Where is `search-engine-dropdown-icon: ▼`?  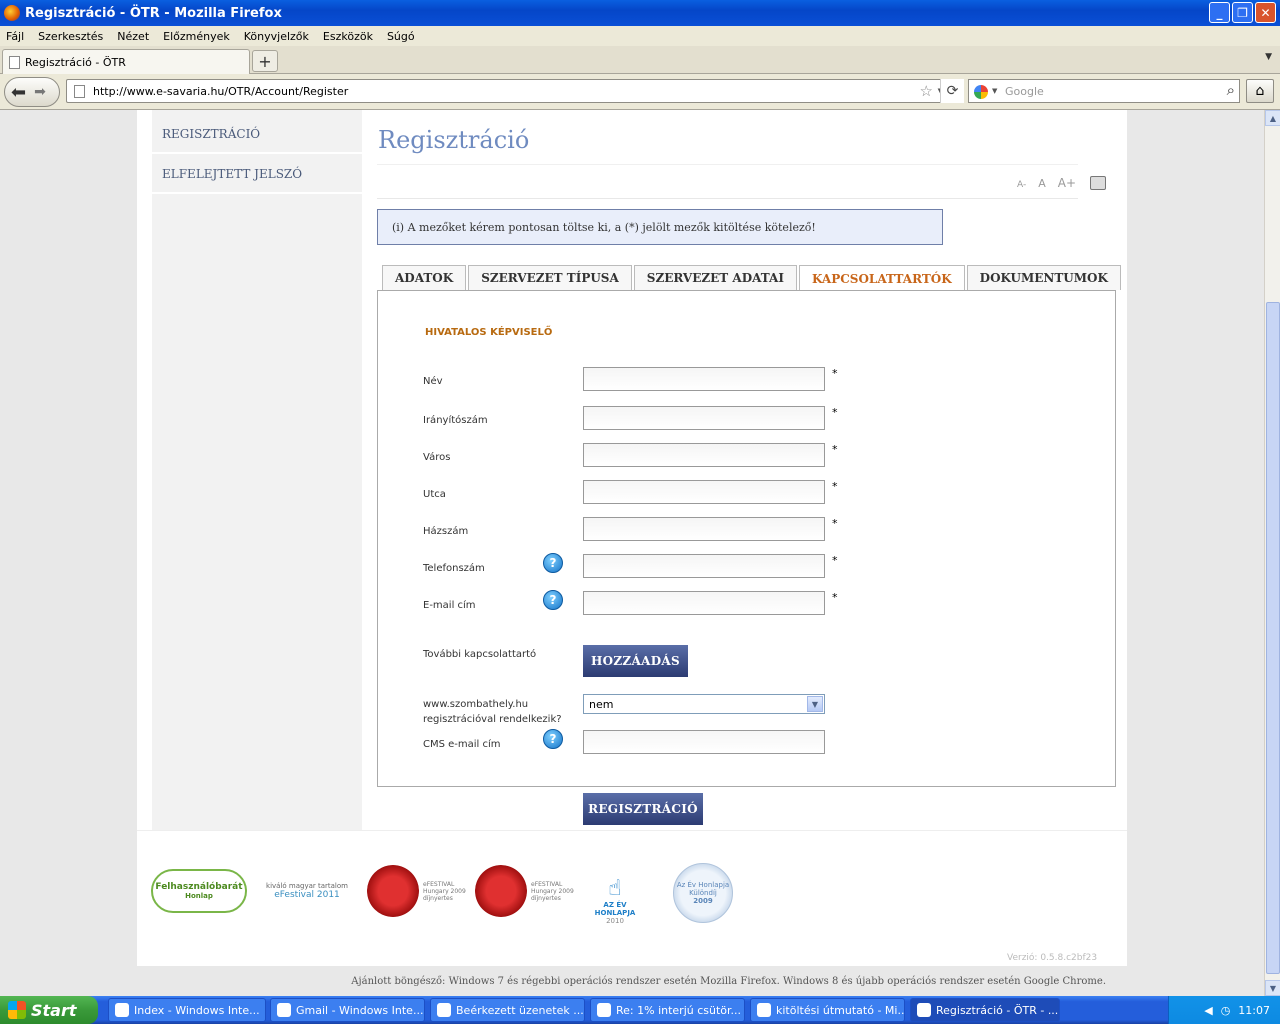 search-engine-dropdown-icon: ▼ is located at coordinates (994, 91).